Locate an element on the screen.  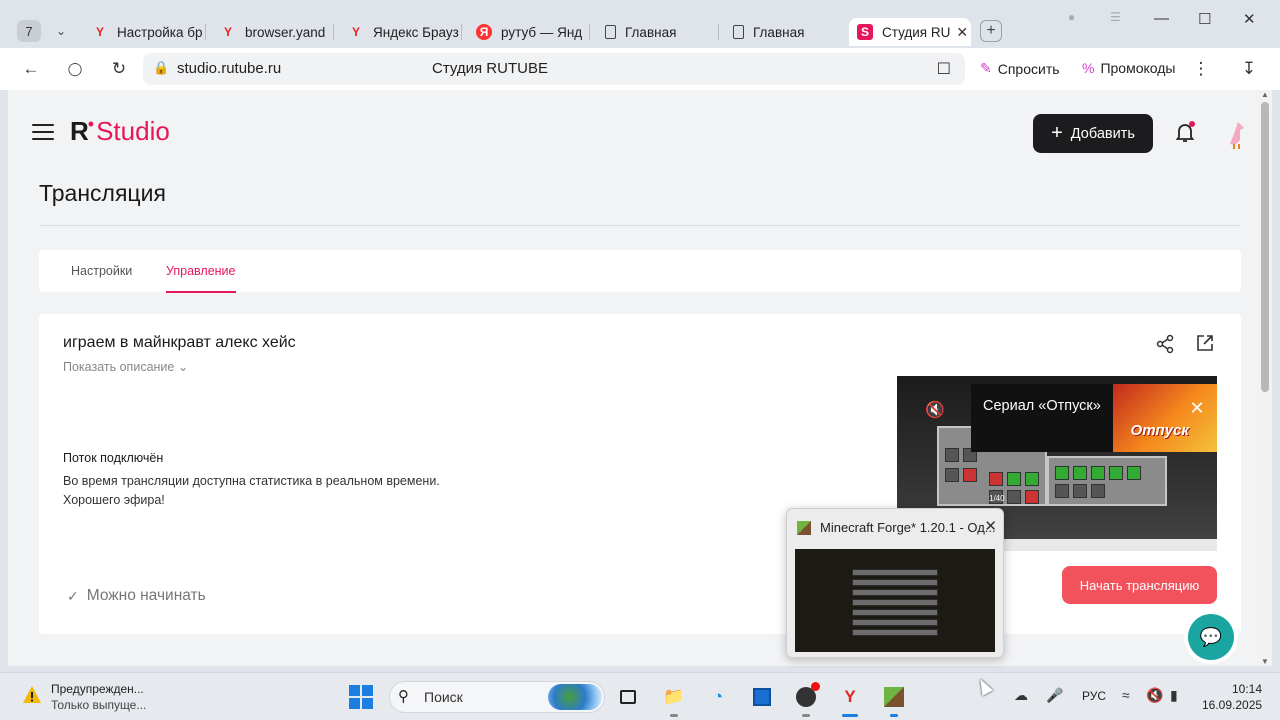
show-description-label: Показать описание is located at coordinates (119, 367).